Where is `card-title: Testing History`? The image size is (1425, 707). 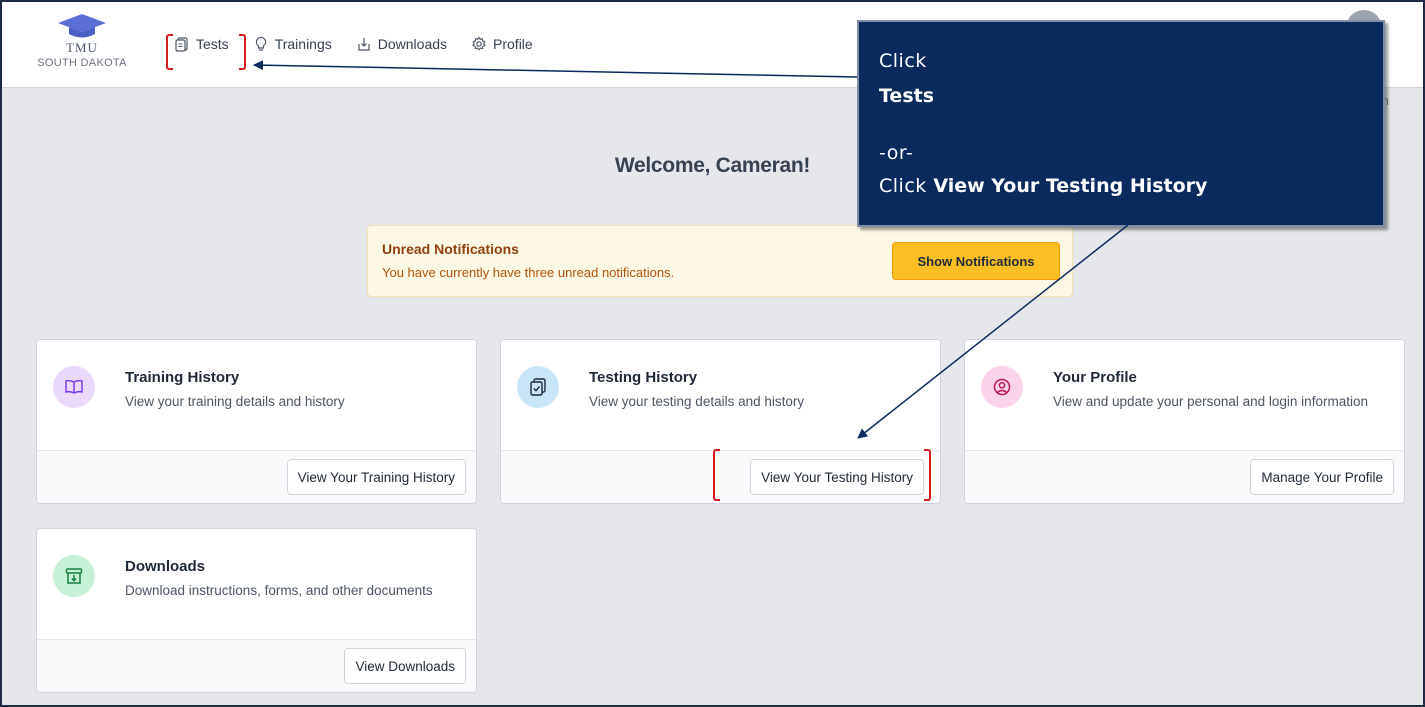 card-title: Testing History is located at coordinates (643, 377).